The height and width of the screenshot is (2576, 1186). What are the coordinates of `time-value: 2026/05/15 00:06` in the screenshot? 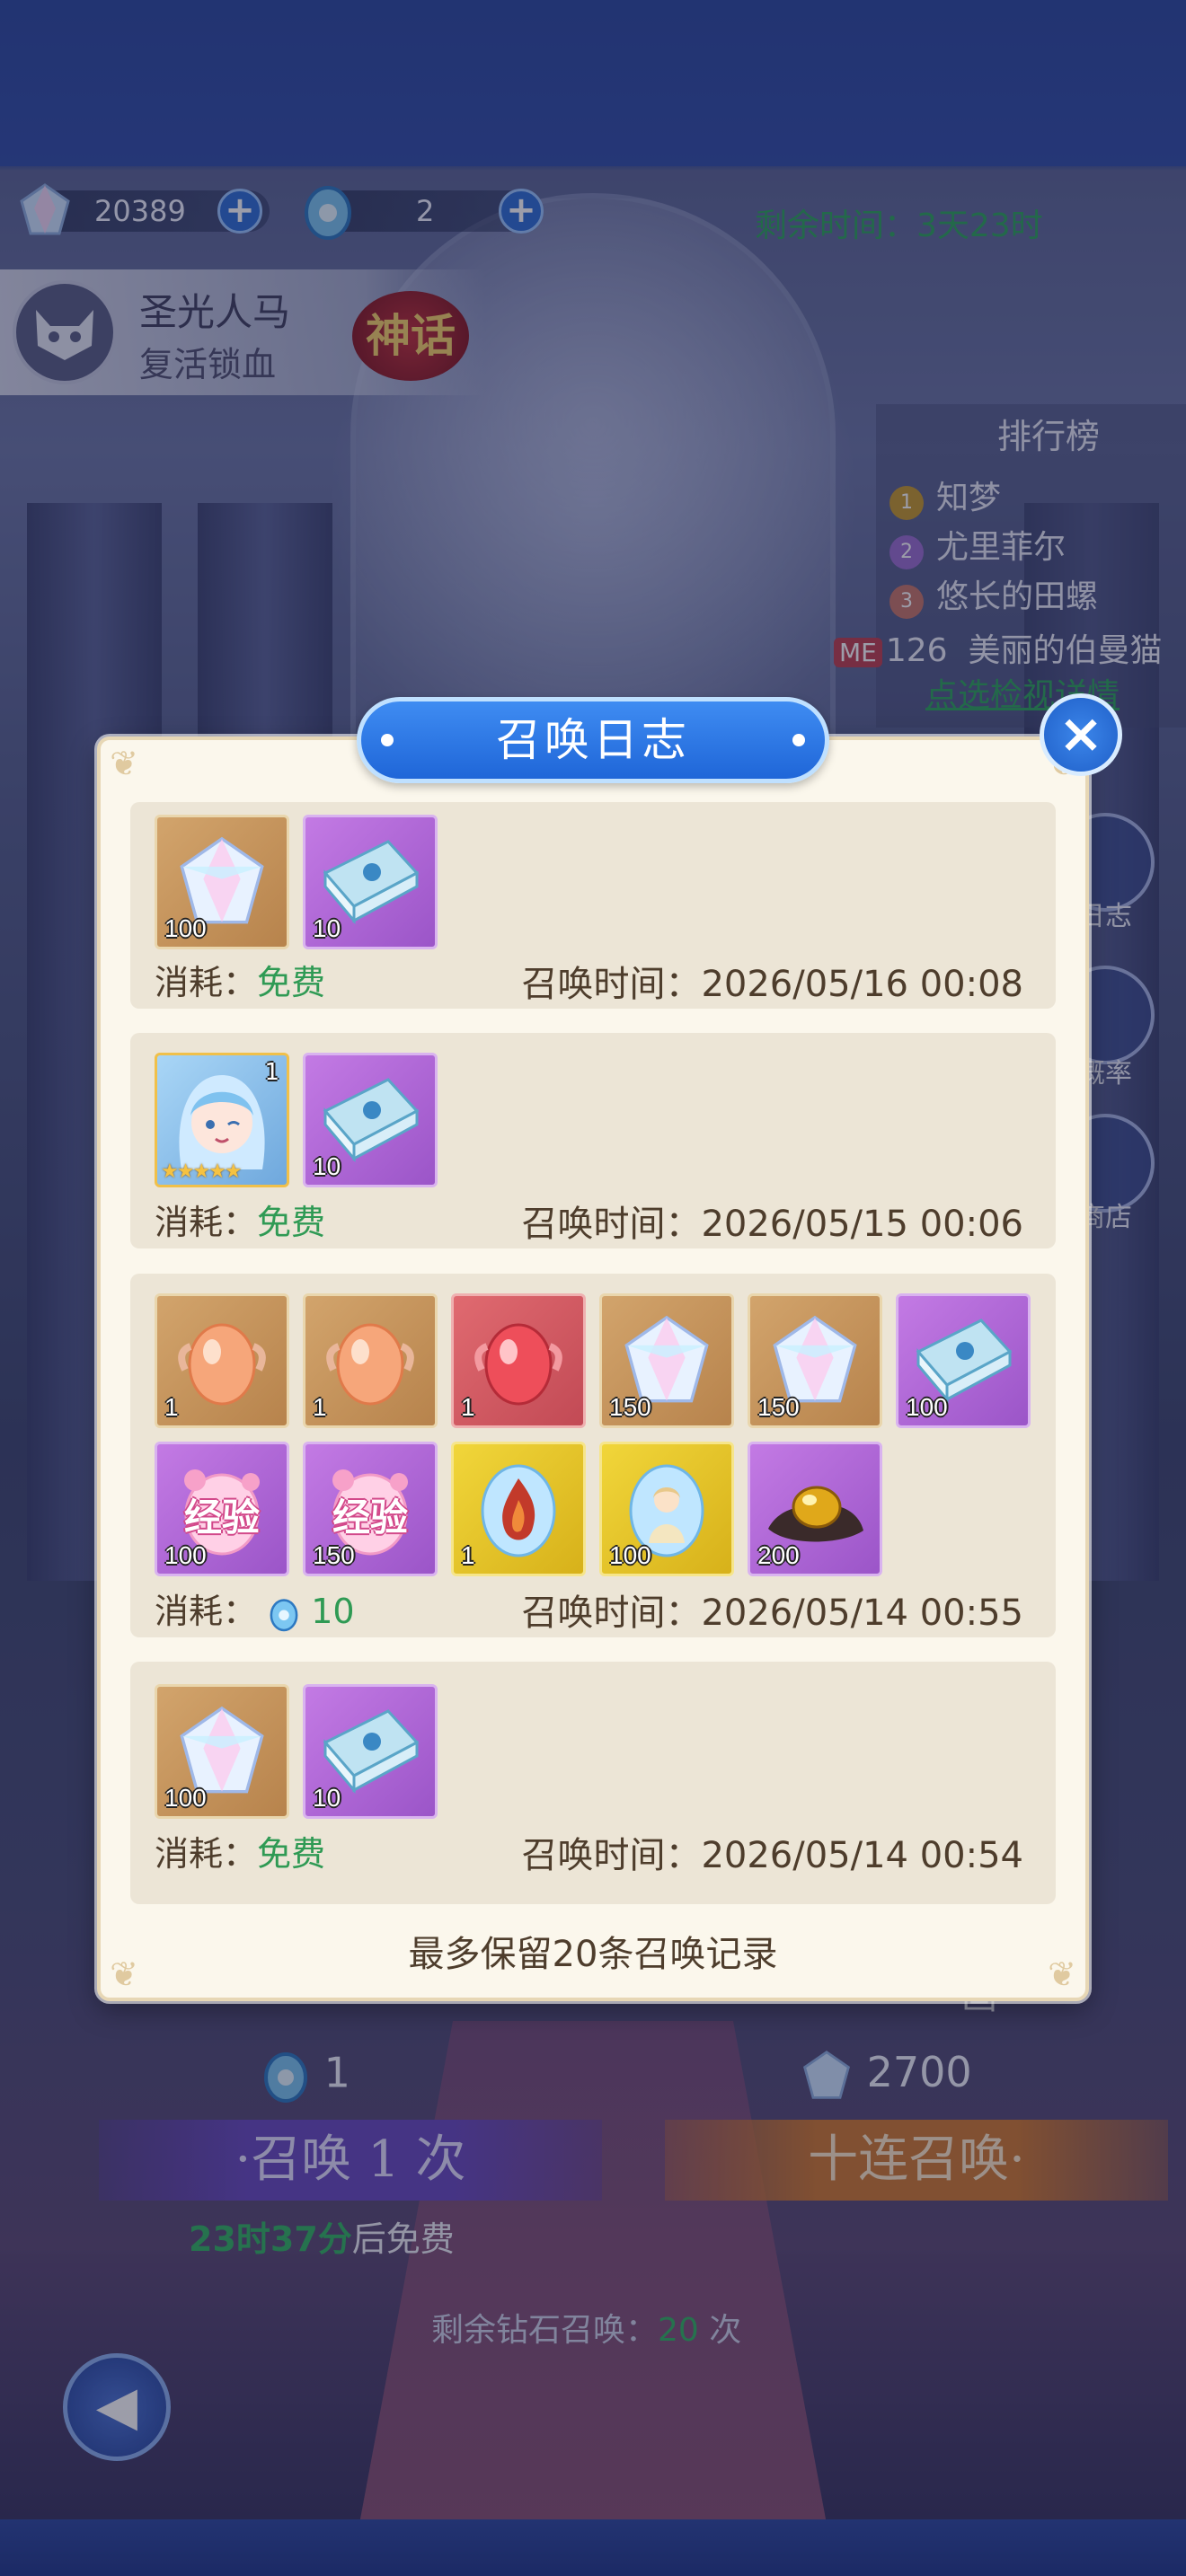 It's located at (862, 1224).